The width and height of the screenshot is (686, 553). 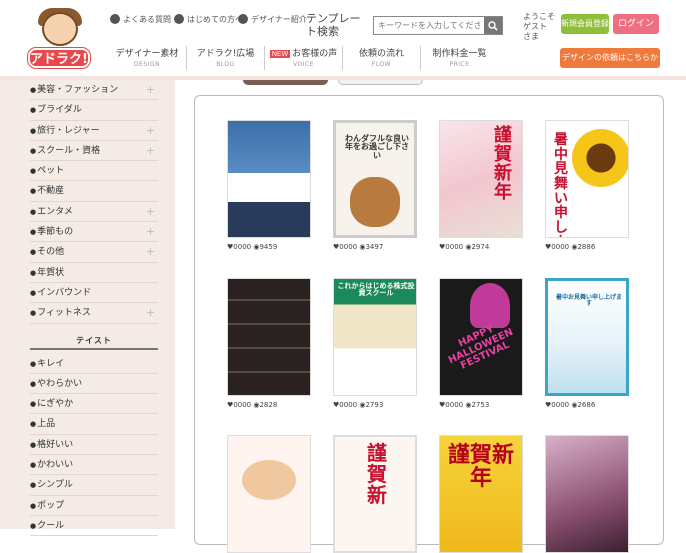 I want to click on template-card: 暑中お見舞い申し上げます ♥0000 ◉2686, so click(x=587, y=343).